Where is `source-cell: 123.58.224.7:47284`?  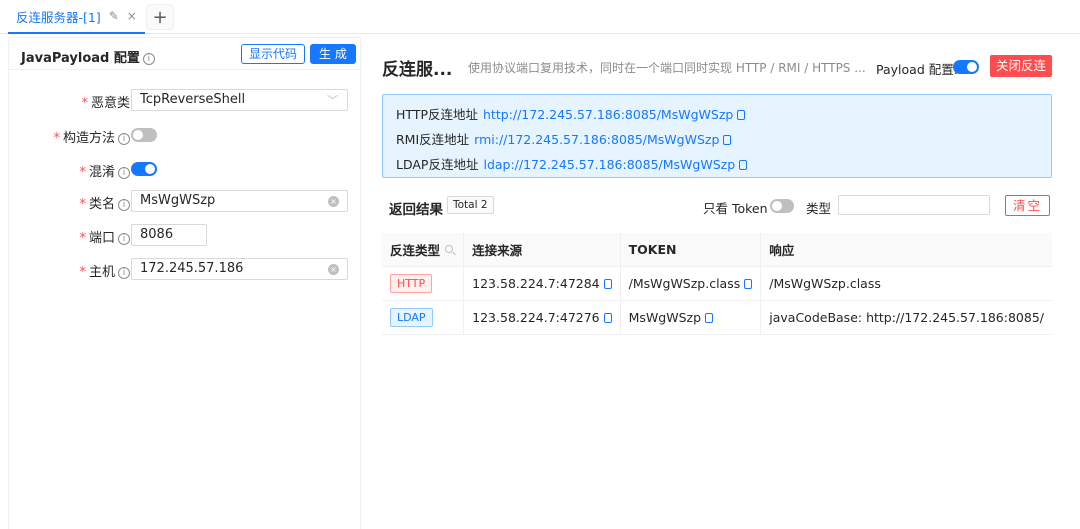 source-cell: 123.58.224.7:47284 is located at coordinates (542, 283).